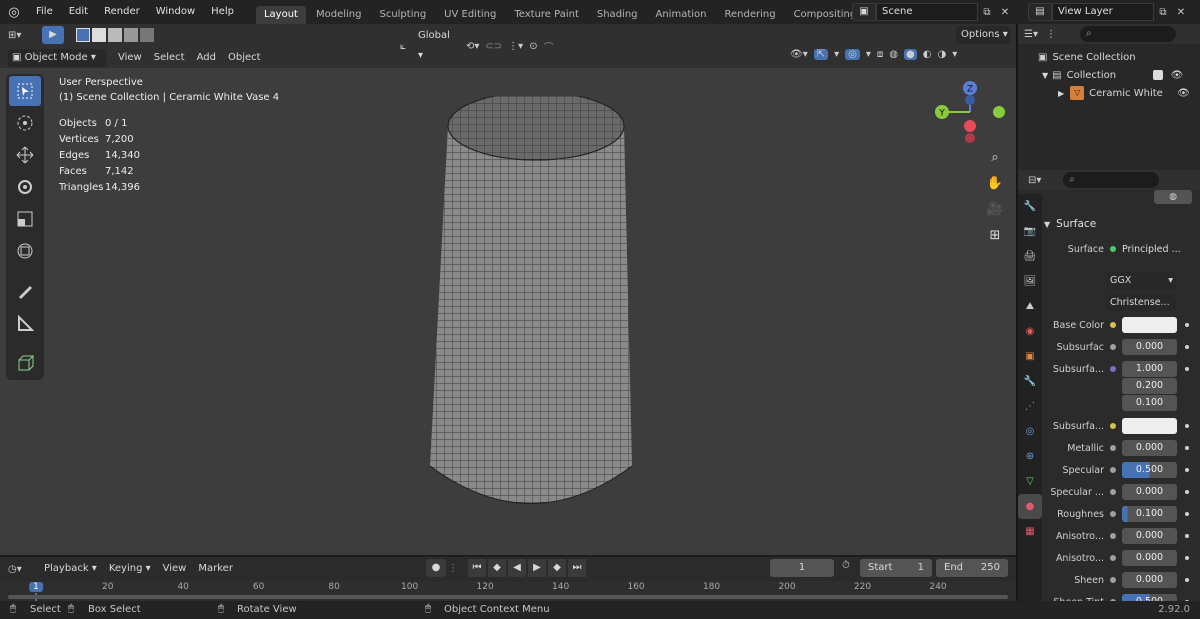 The image size is (1200, 619). What do you see at coordinates (147, 35) in the screenshot?
I see `select-intersect-icon` at bounding box center [147, 35].